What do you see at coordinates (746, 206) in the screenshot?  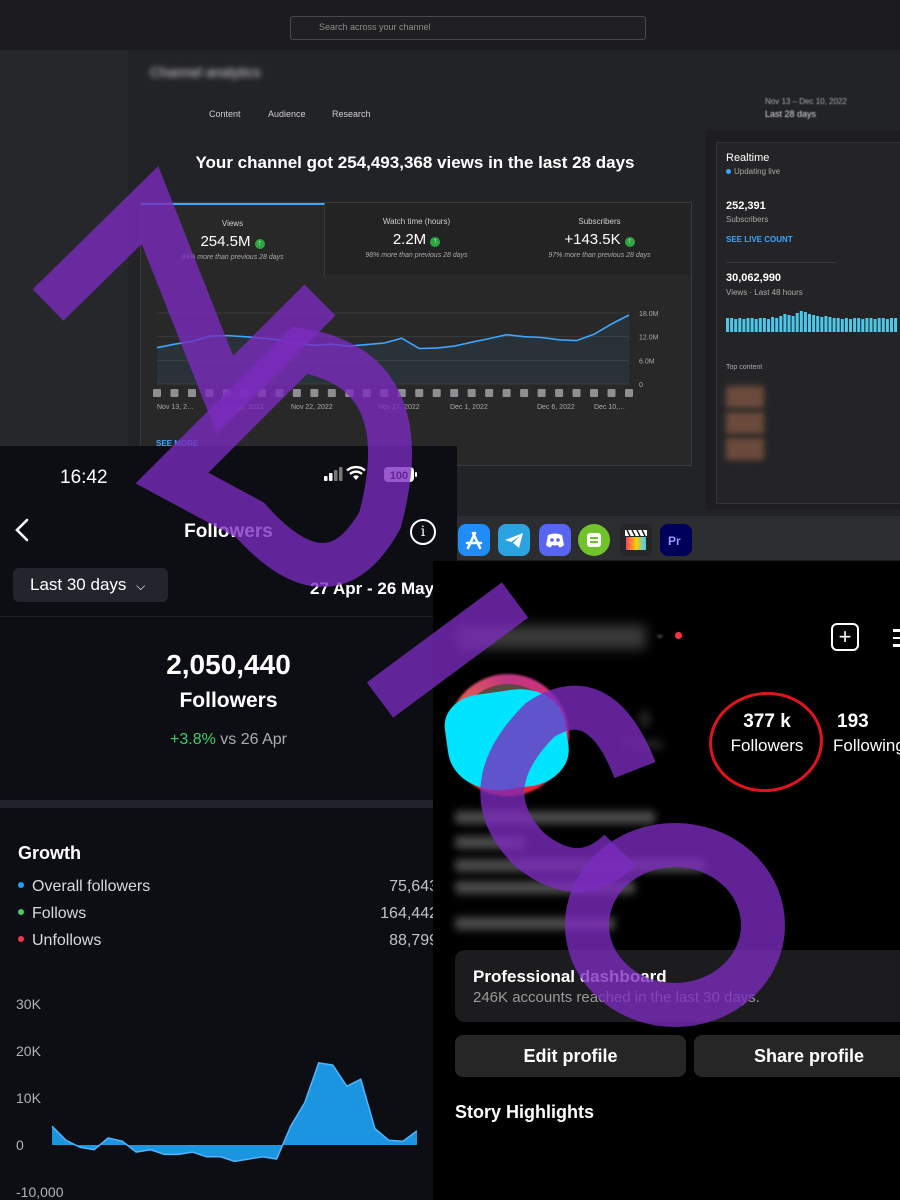 I see `realtime-subscribers: 252,391` at bounding box center [746, 206].